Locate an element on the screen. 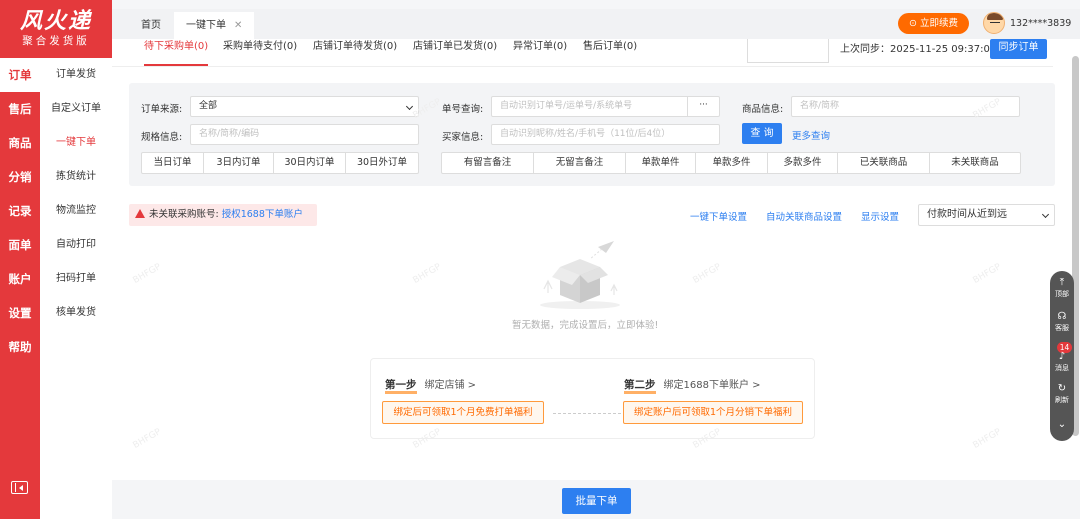  step-two-number: 第二步 is located at coordinates (640, 386).